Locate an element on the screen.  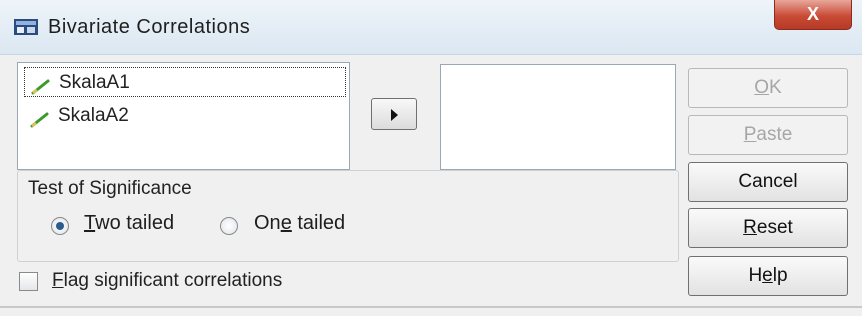
ok-mnemonic: O is located at coordinates (762, 87).